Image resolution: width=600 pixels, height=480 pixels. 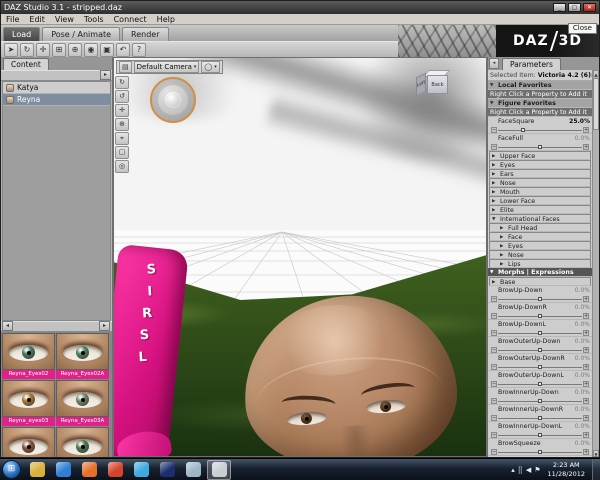 I want to click on parameter-row: ▶ Face − +, so click(x=540, y=236).